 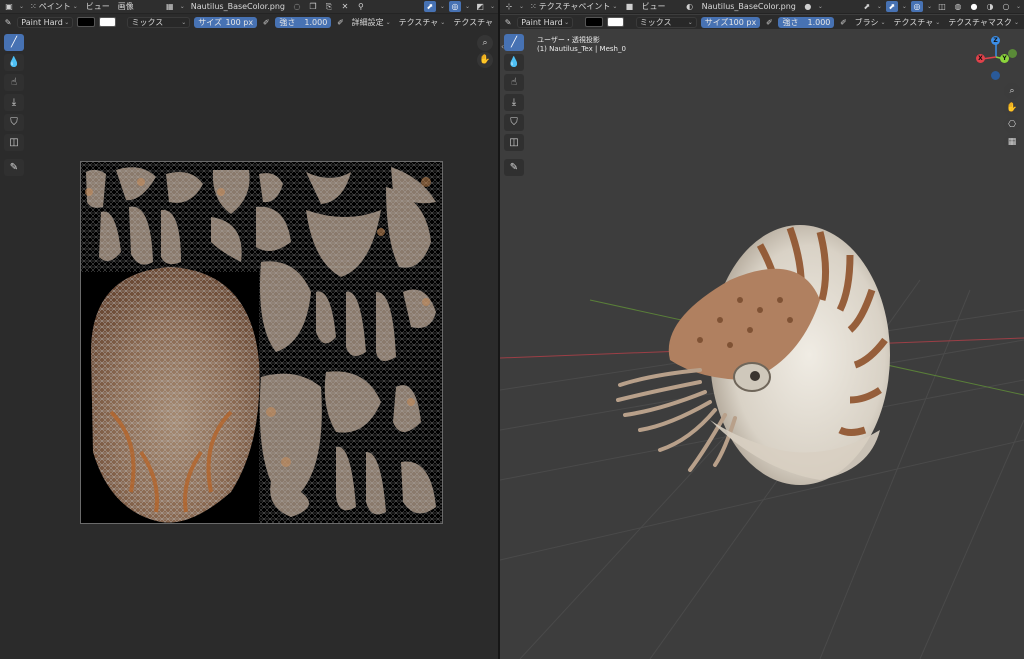 I want to click on menu-view: ビュー, so click(x=98, y=7).